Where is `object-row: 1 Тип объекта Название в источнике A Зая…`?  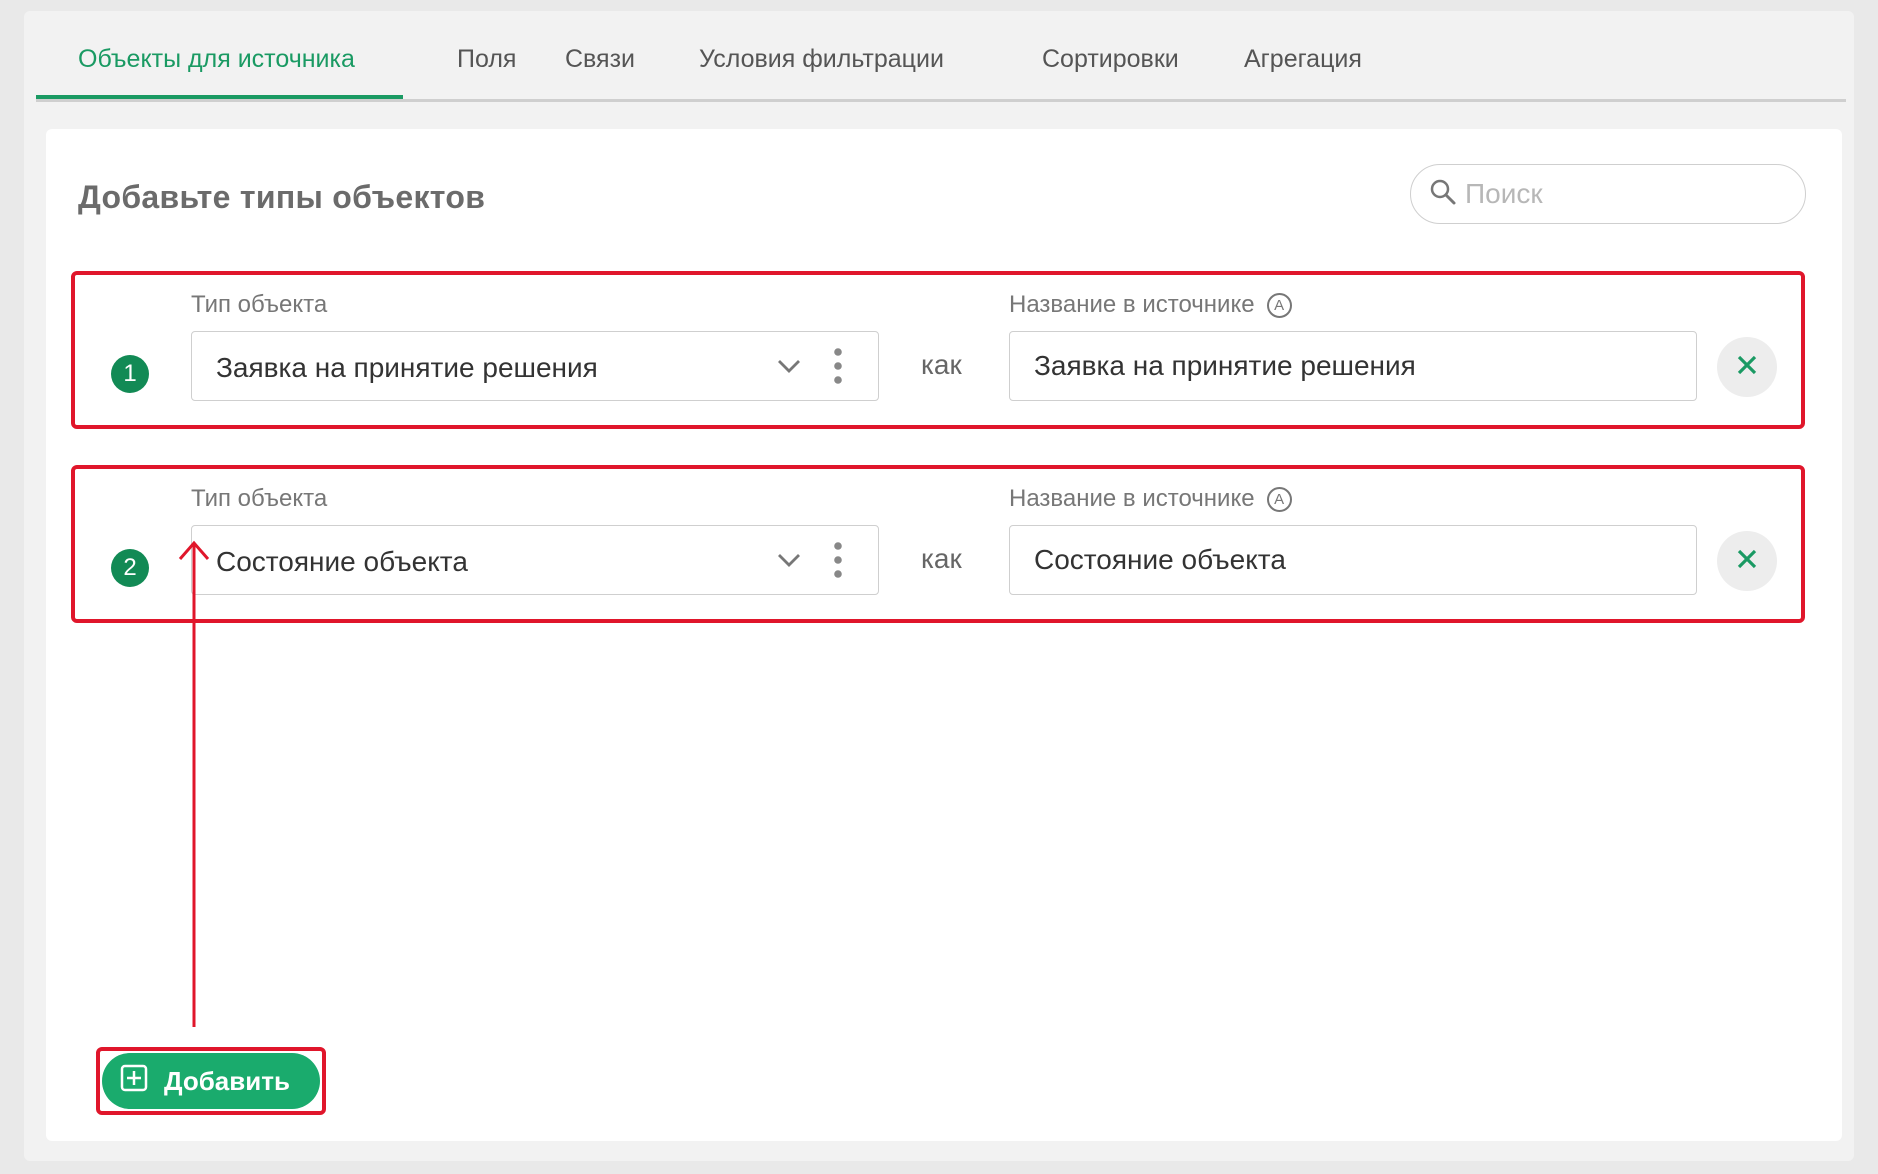
object-row: 1 Тип объекта Название в источнике A Зая… is located at coordinates (938, 350).